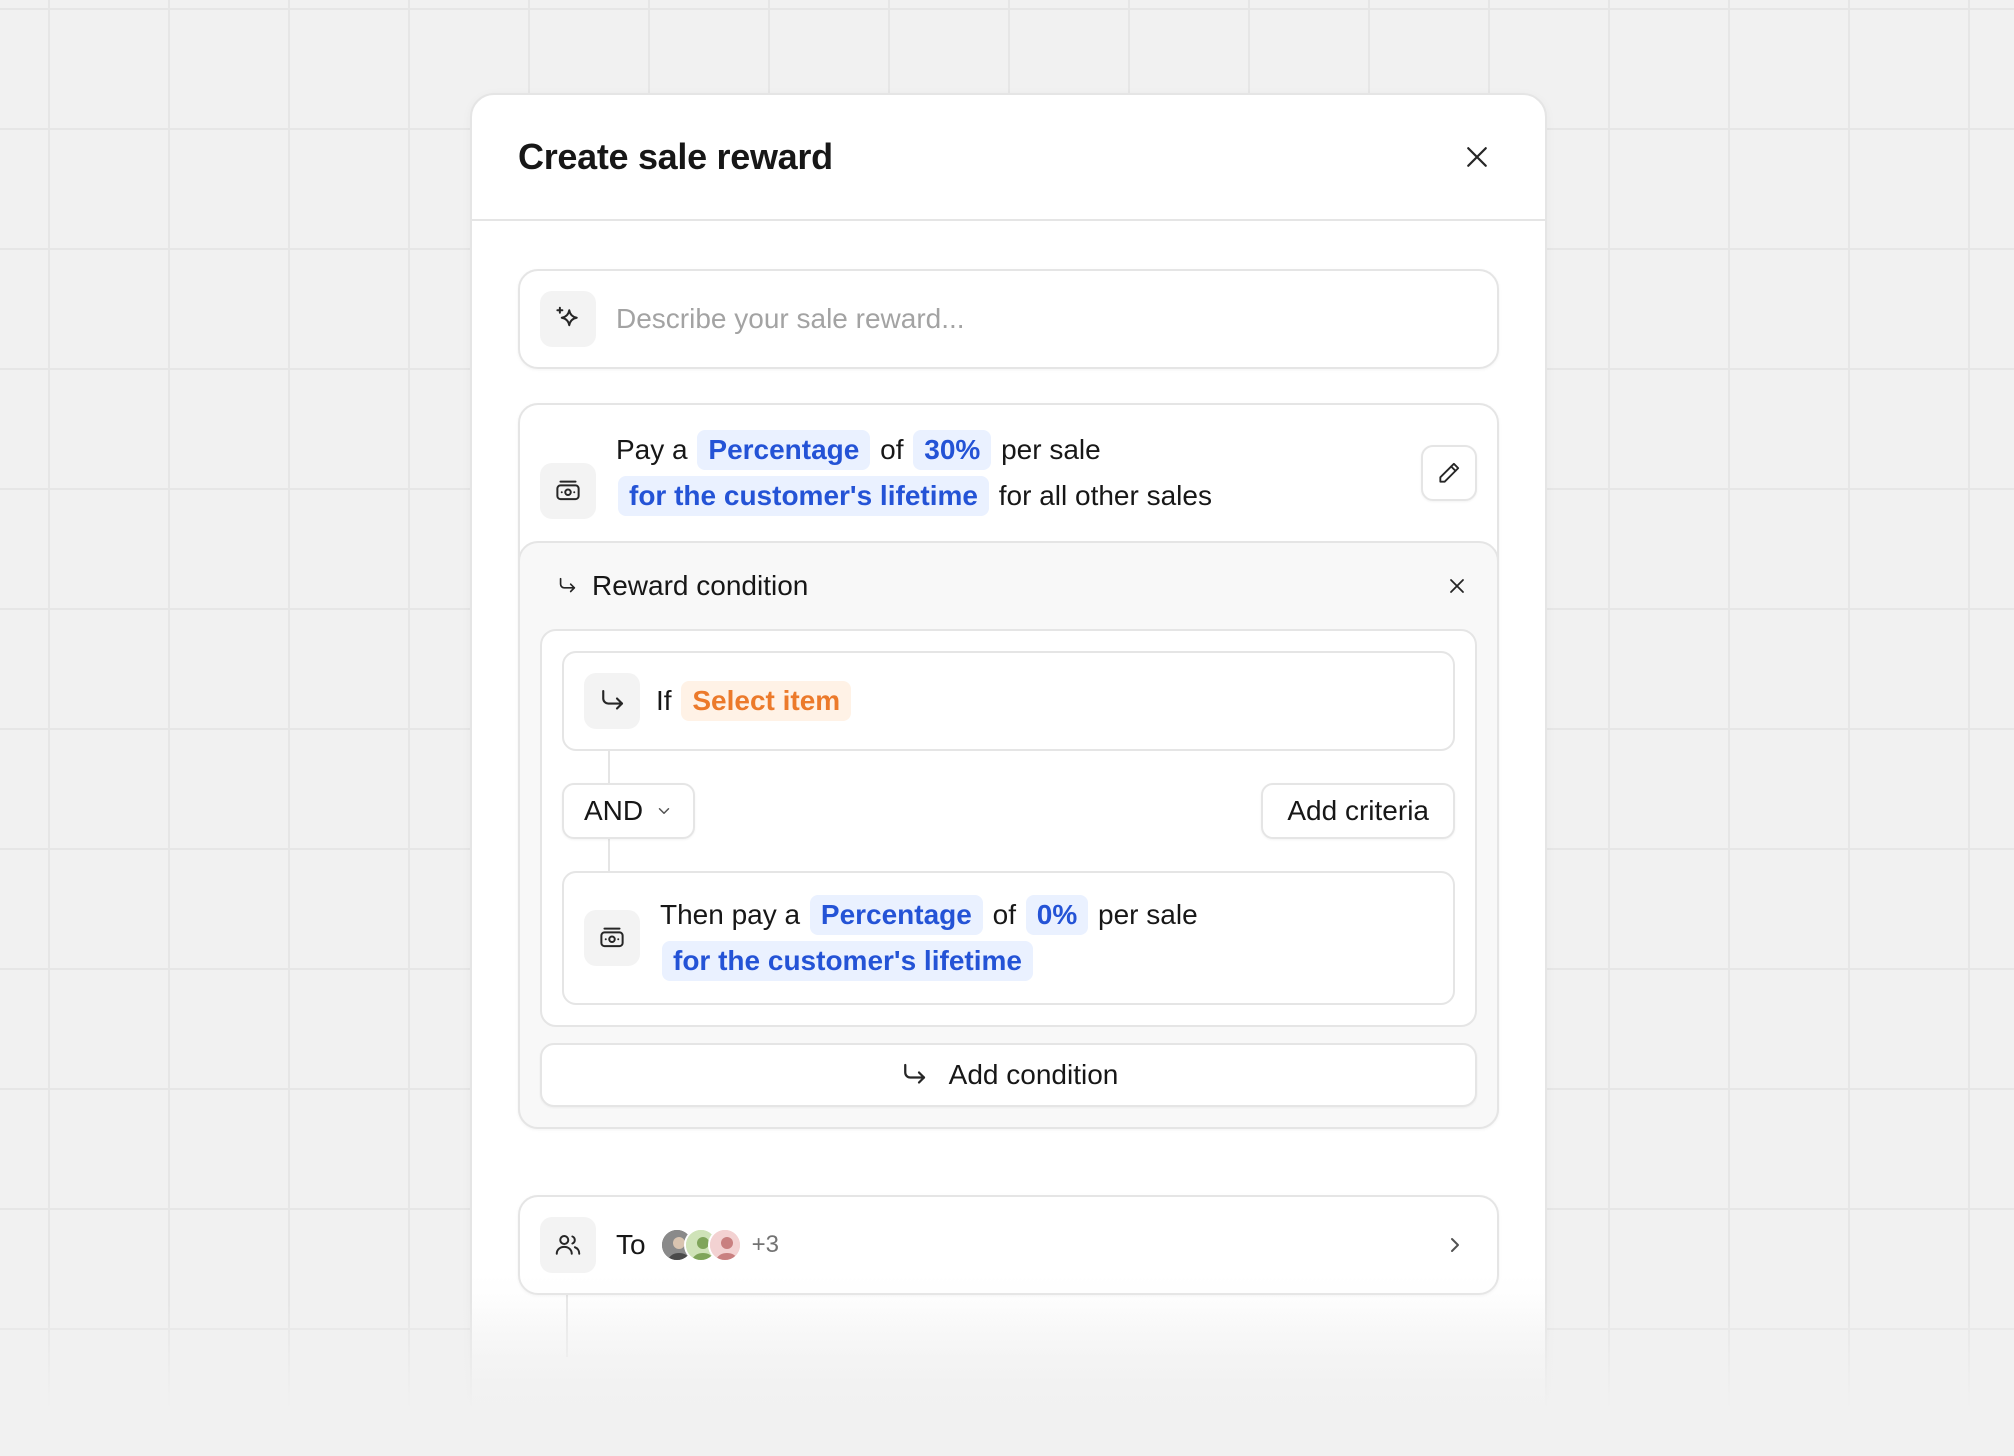 The height and width of the screenshot is (1456, 2014). I want to click on describe-reward-card, so click(1008, 319).